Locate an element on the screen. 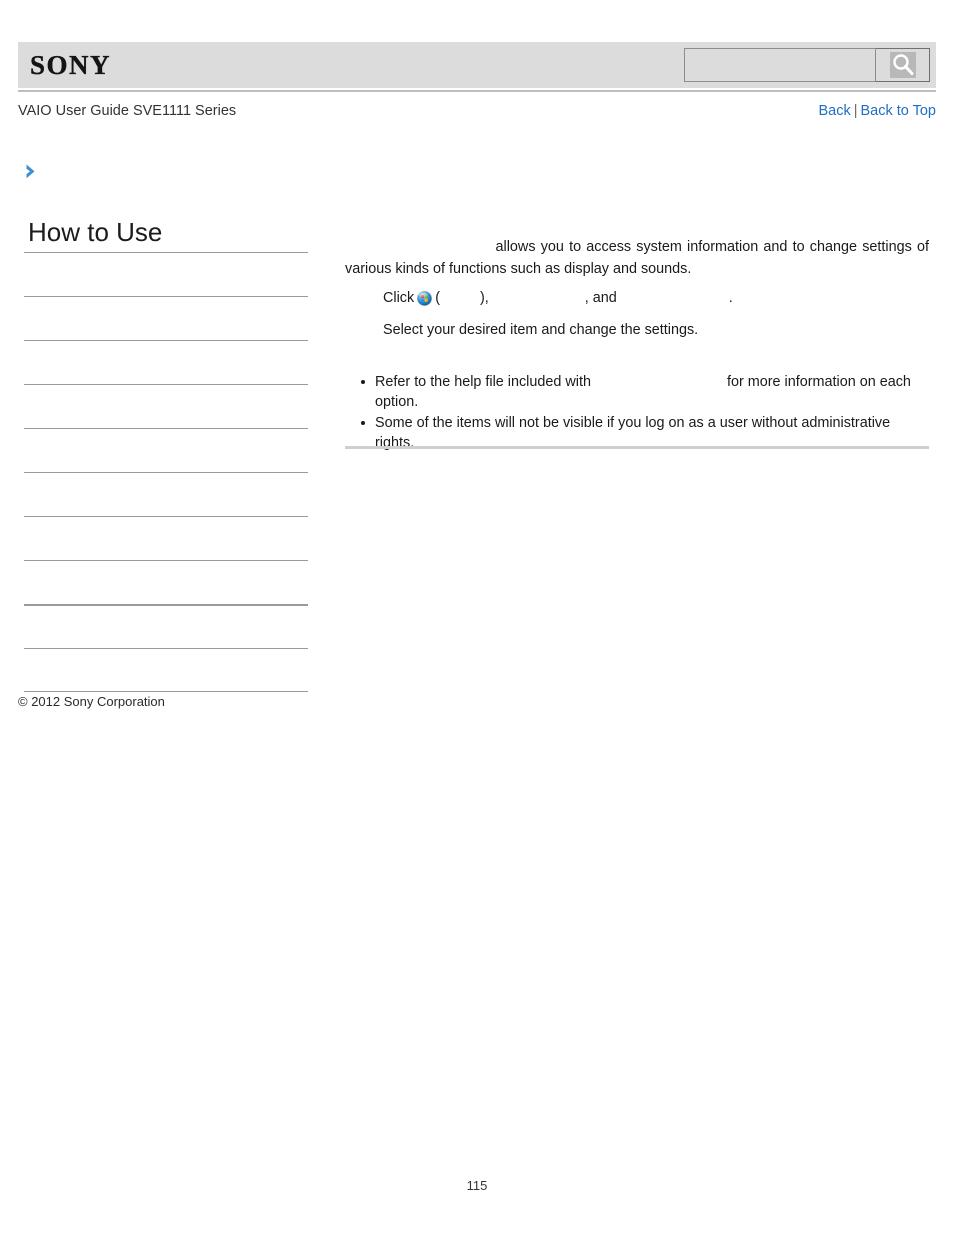 The height and width of the screenshot is (1235, 954). content-divider is located at coordinates (637, 447).